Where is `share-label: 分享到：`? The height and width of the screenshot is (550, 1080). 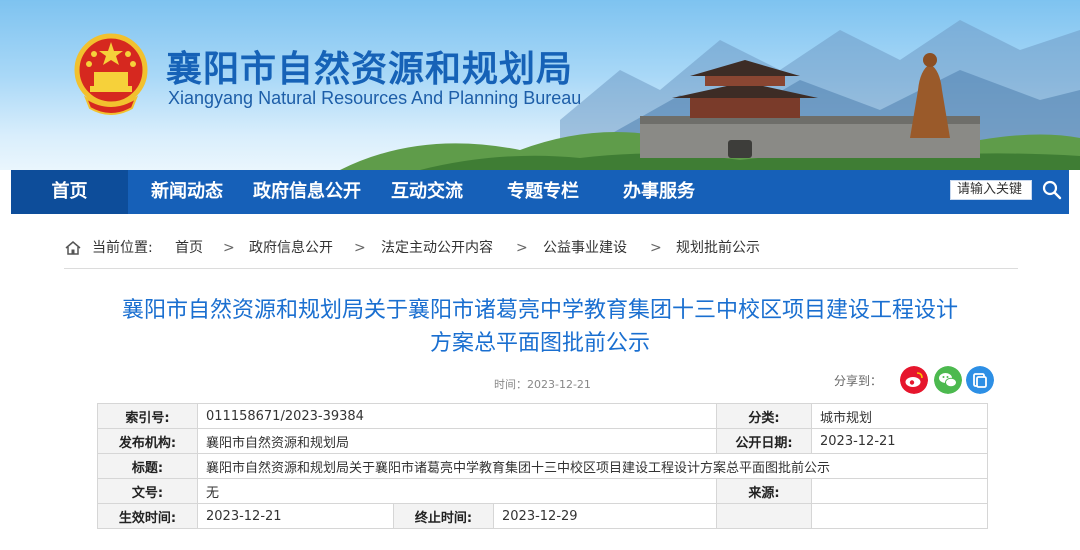
share-label: 分享到： is located at coordinates (858, 381).